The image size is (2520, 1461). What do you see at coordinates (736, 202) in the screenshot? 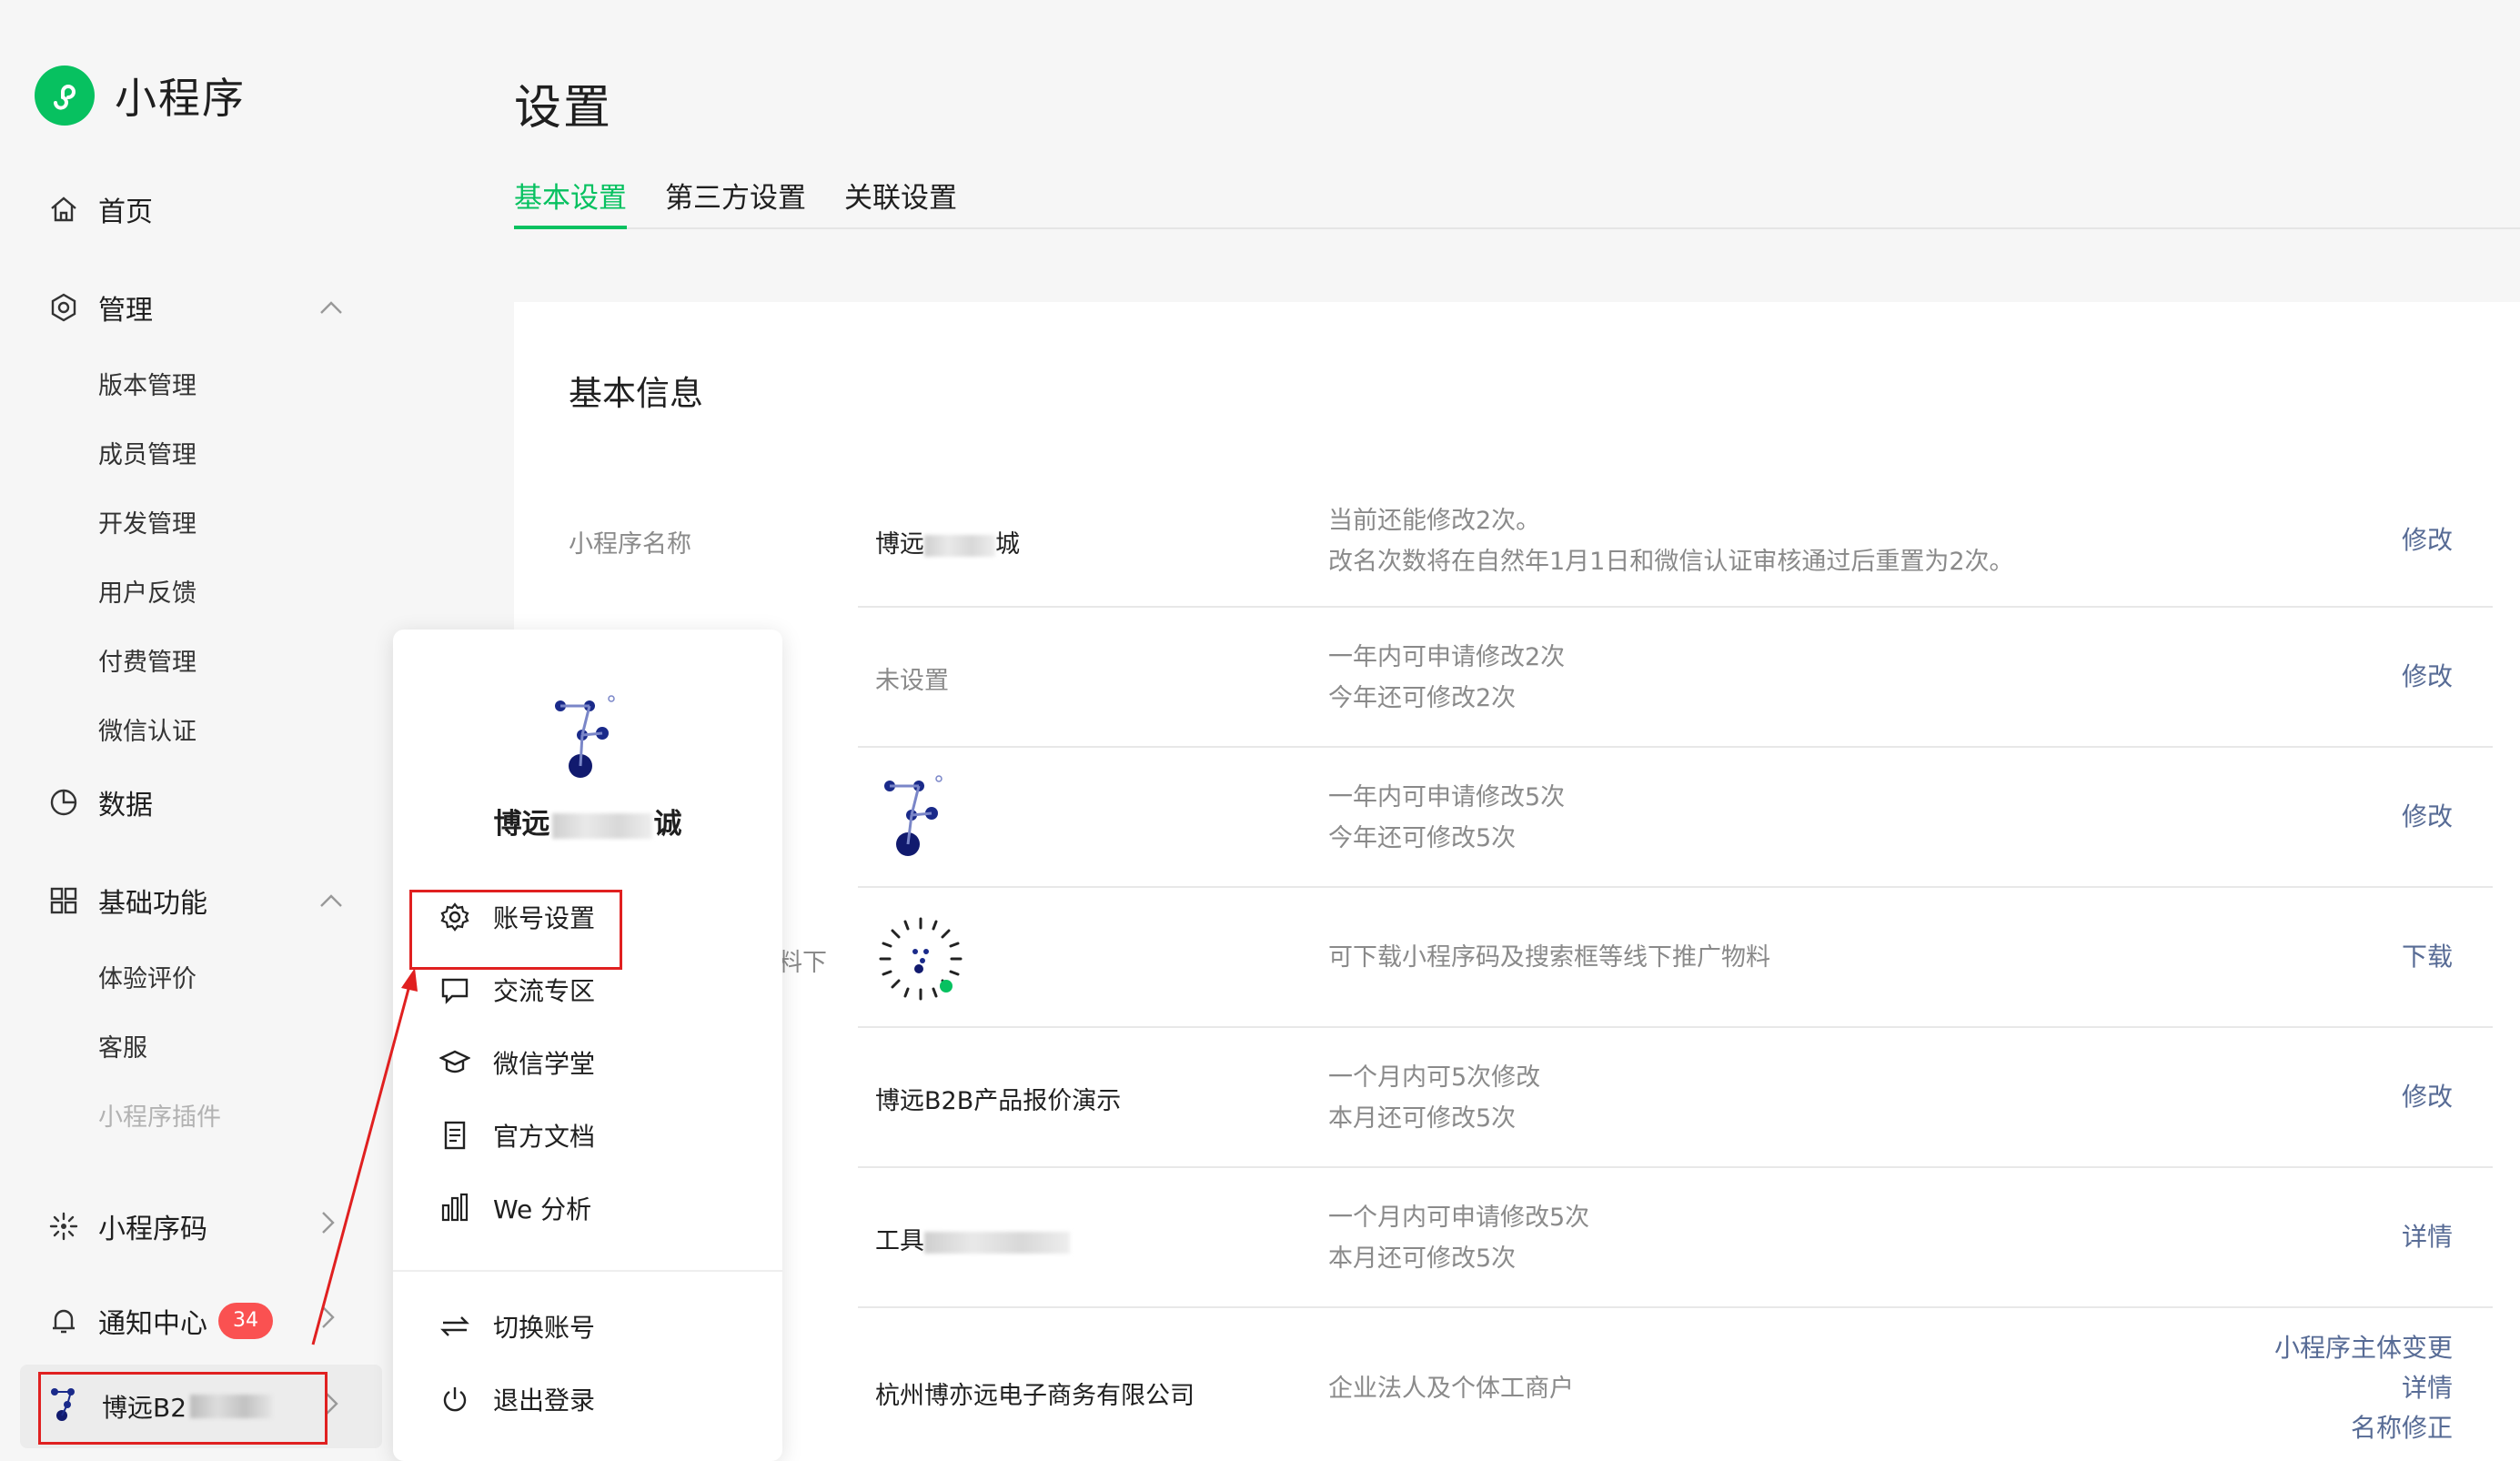
I see `tab-third-party: 第三方设置` at bounding box center [736, 202].